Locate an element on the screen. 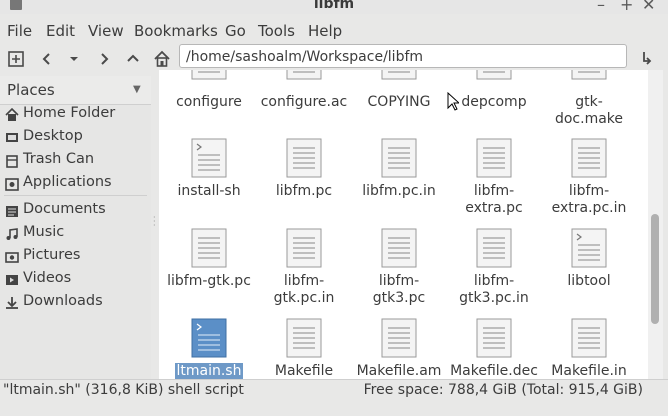 The image size is (668, 416). places-selector: Places ▼ is located at coordinates (75, 90).